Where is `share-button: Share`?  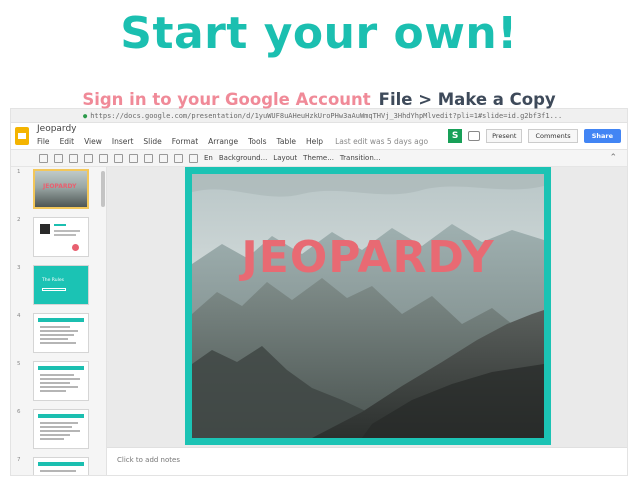 share-button: Share is located at coordinates (602, 136).